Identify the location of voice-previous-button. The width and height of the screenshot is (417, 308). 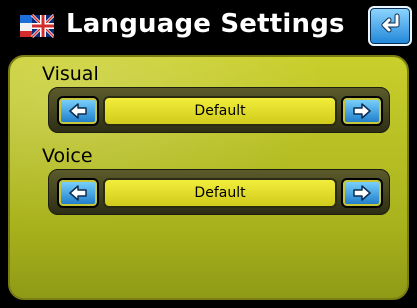
(78, 193).